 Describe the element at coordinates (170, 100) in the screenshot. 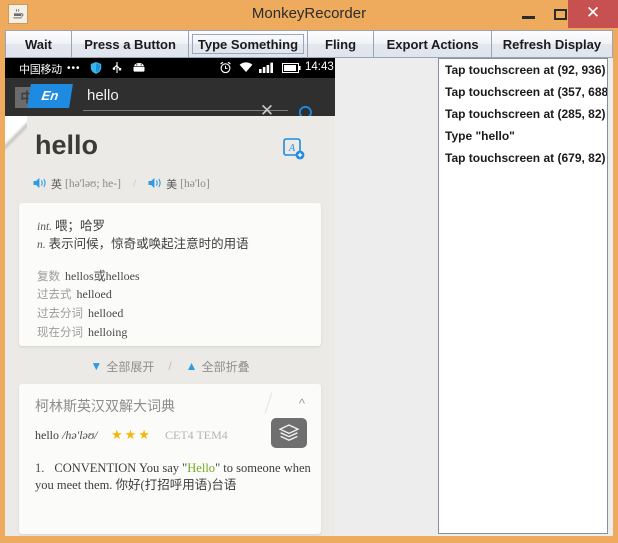

I see `dictionary-search-bar: 中 En hello ✕` at that location.